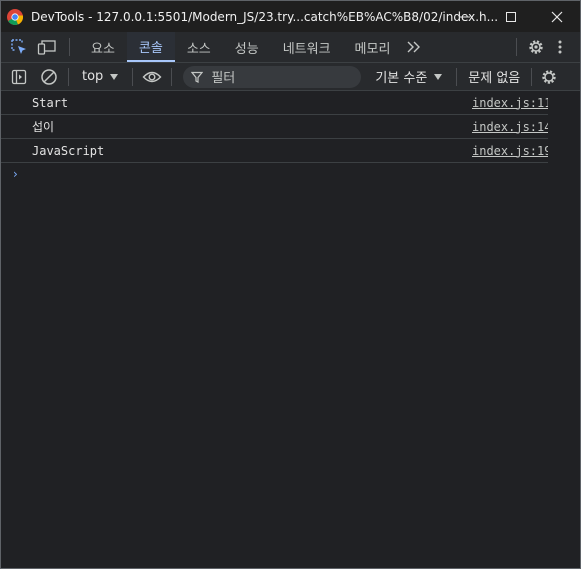  Describe the element at coordinates (93, 76) in the screenshot. I see `context-label: top` at that location.